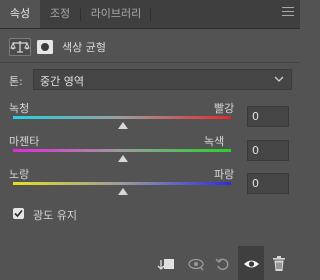 The height and width of the screenshot is (280, 320). Describe the element at coordinates (20, 47) in the screenshot. I see `balance-scale-icon` at that location.